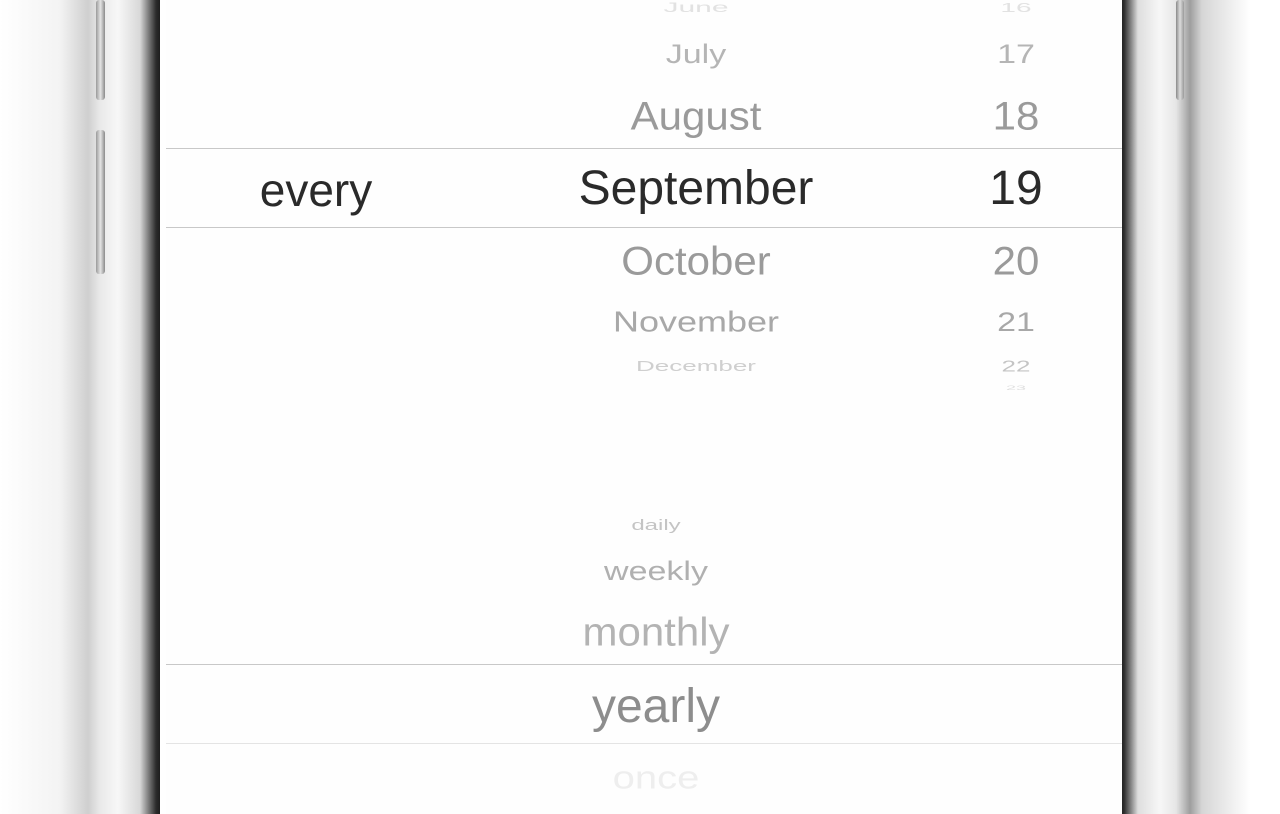 The height and width of the screenshot is (814, 1280). What do you see at coordinates (1016, 366) in the screenshot?
I see `day-option: 22` at bounding box center [1016, 366].